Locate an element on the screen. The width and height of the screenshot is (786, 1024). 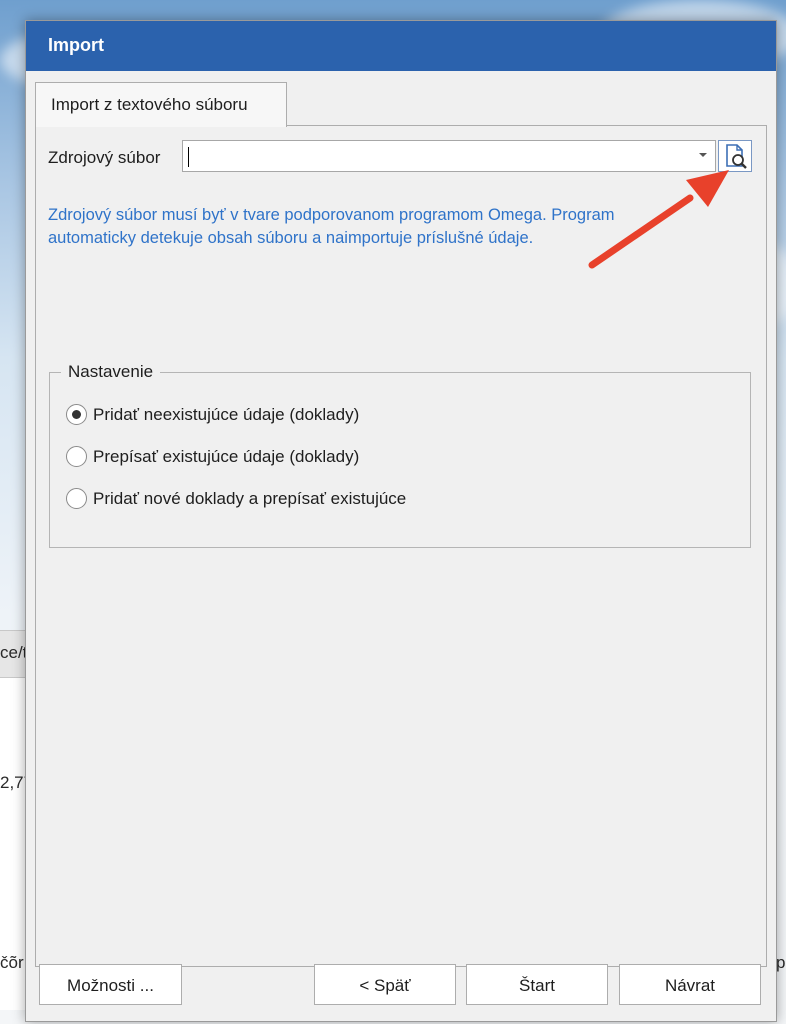
source-file-label: Zdrojový súbor is located at coordinates (104, 157).